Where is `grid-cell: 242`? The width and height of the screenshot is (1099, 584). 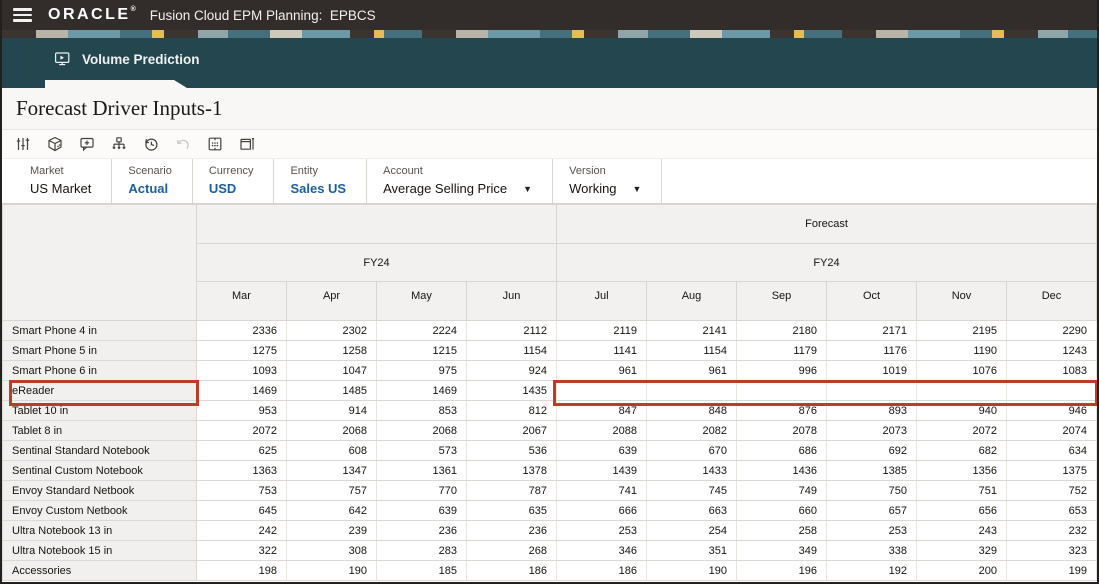
grid-cell: 242 is located at coordinates (241, 530).